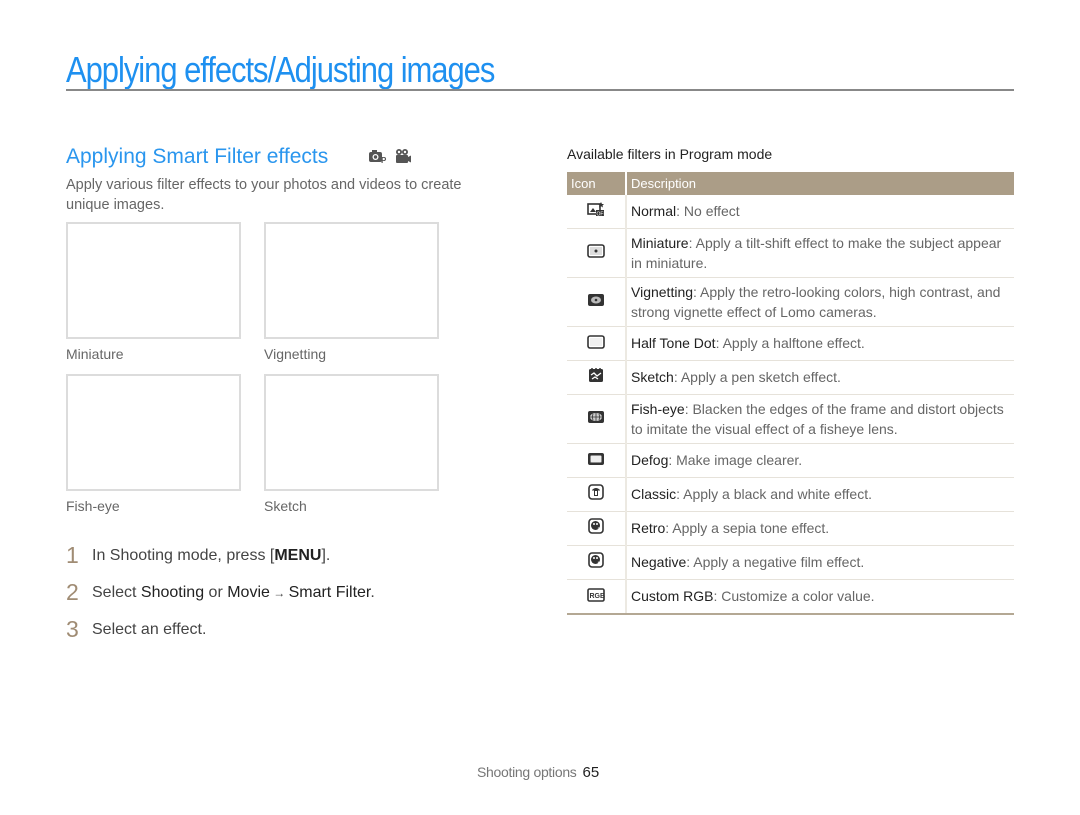  Describe the element at coordinates (670, 154) in the screenshot. I see `table-caption: Available filters in Program mode` at that location.